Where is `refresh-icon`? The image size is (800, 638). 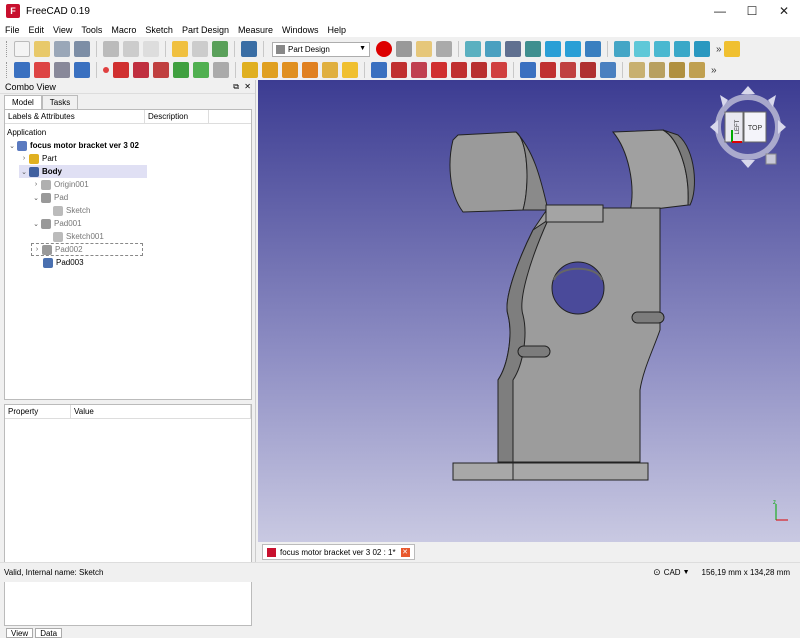 refresh-icon is located at coordinates (220, 49).